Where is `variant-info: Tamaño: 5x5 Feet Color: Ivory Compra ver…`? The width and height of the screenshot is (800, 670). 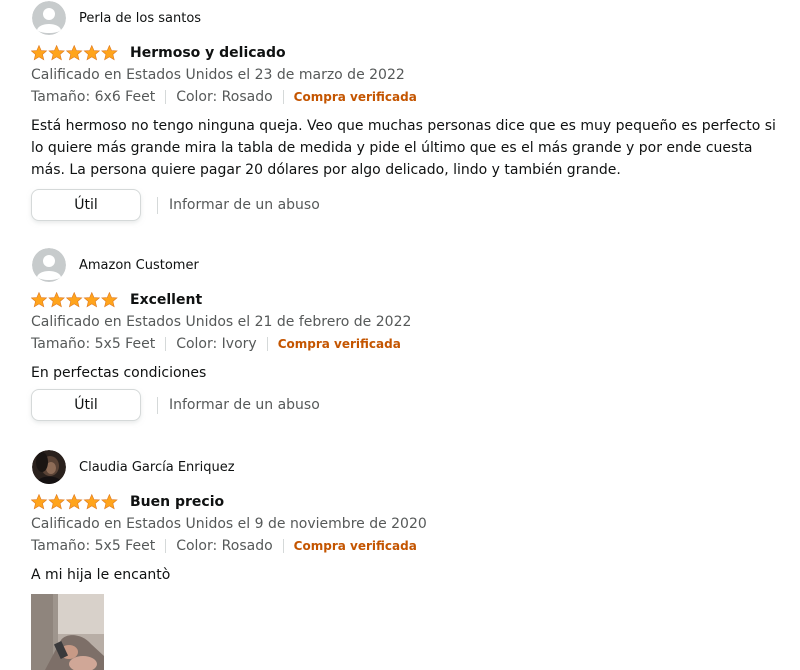
variant-info: Tamaño: 5x5 Feet Color: Ivory Compra ver… is located at coordinates (216, 344).